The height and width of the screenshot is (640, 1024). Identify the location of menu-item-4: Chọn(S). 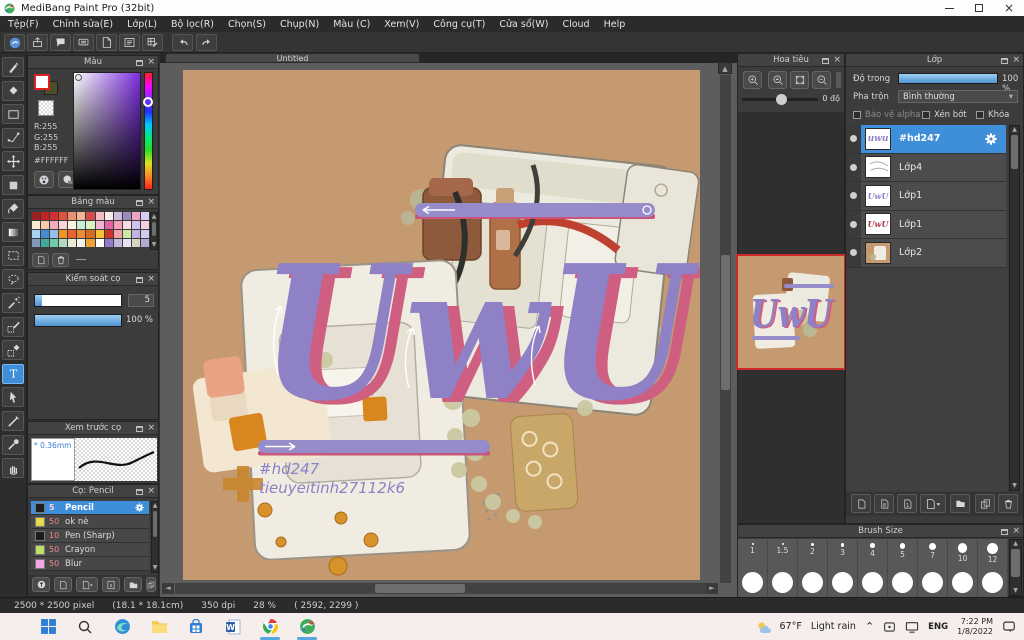
(247, 24).